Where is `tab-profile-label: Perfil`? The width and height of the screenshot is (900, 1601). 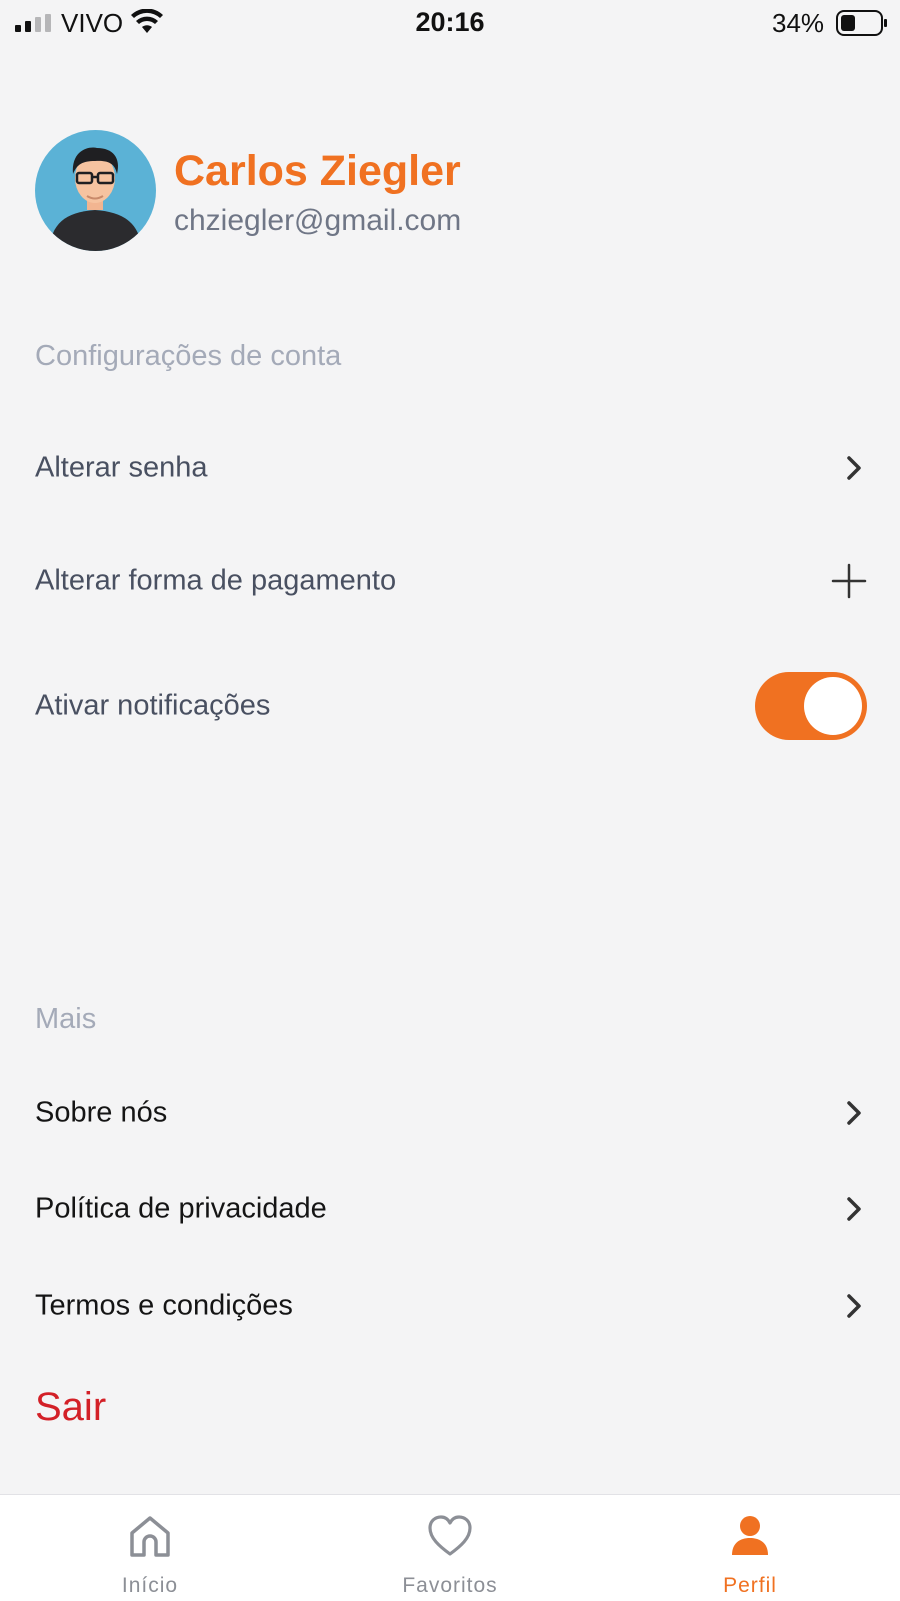 tab-profile-label: Perfil is located at coordinates (750, 1585).